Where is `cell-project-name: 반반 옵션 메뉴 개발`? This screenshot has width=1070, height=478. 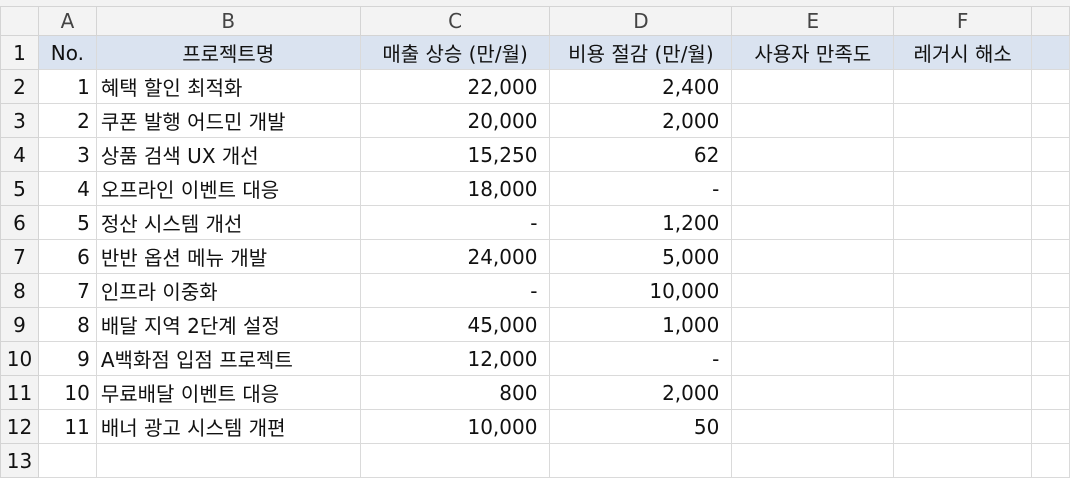
cell-project-name: 반반 옵션 메뉴 개발 is located at coordinates (228, 256).